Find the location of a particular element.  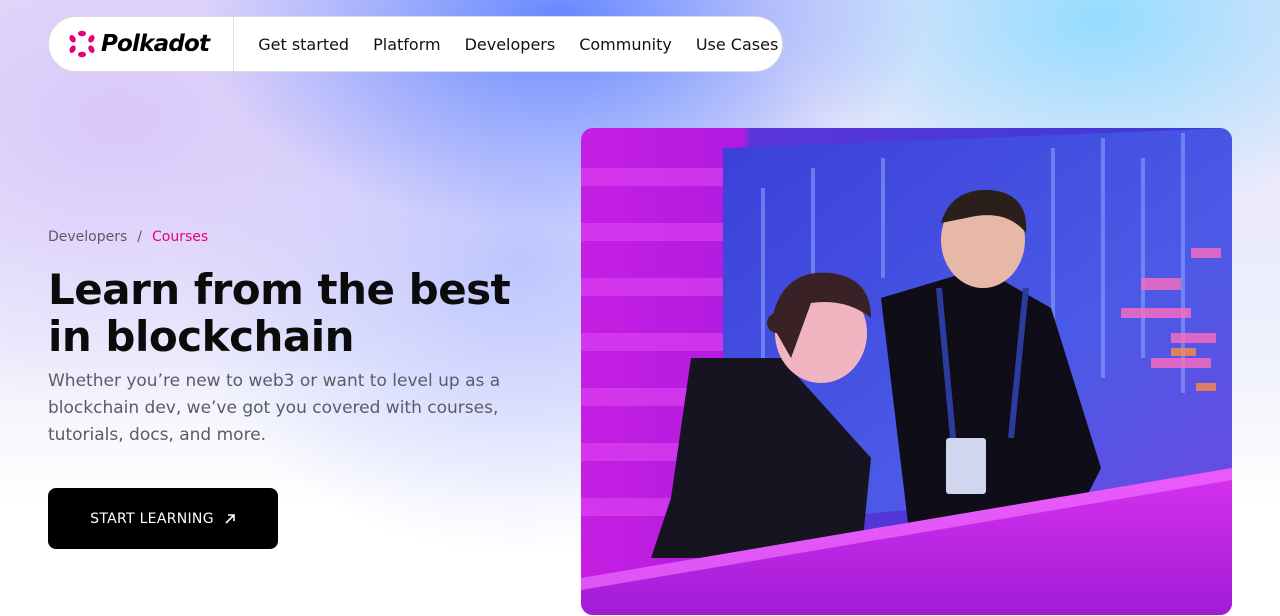

page-title: Learn from the best in blockchain is located at coordinates (279, 313).